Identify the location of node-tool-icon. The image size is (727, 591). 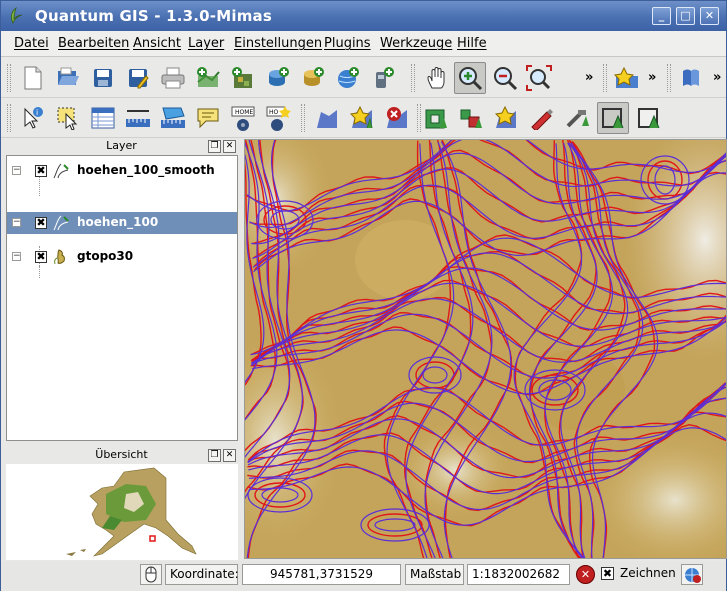
(577, 119).